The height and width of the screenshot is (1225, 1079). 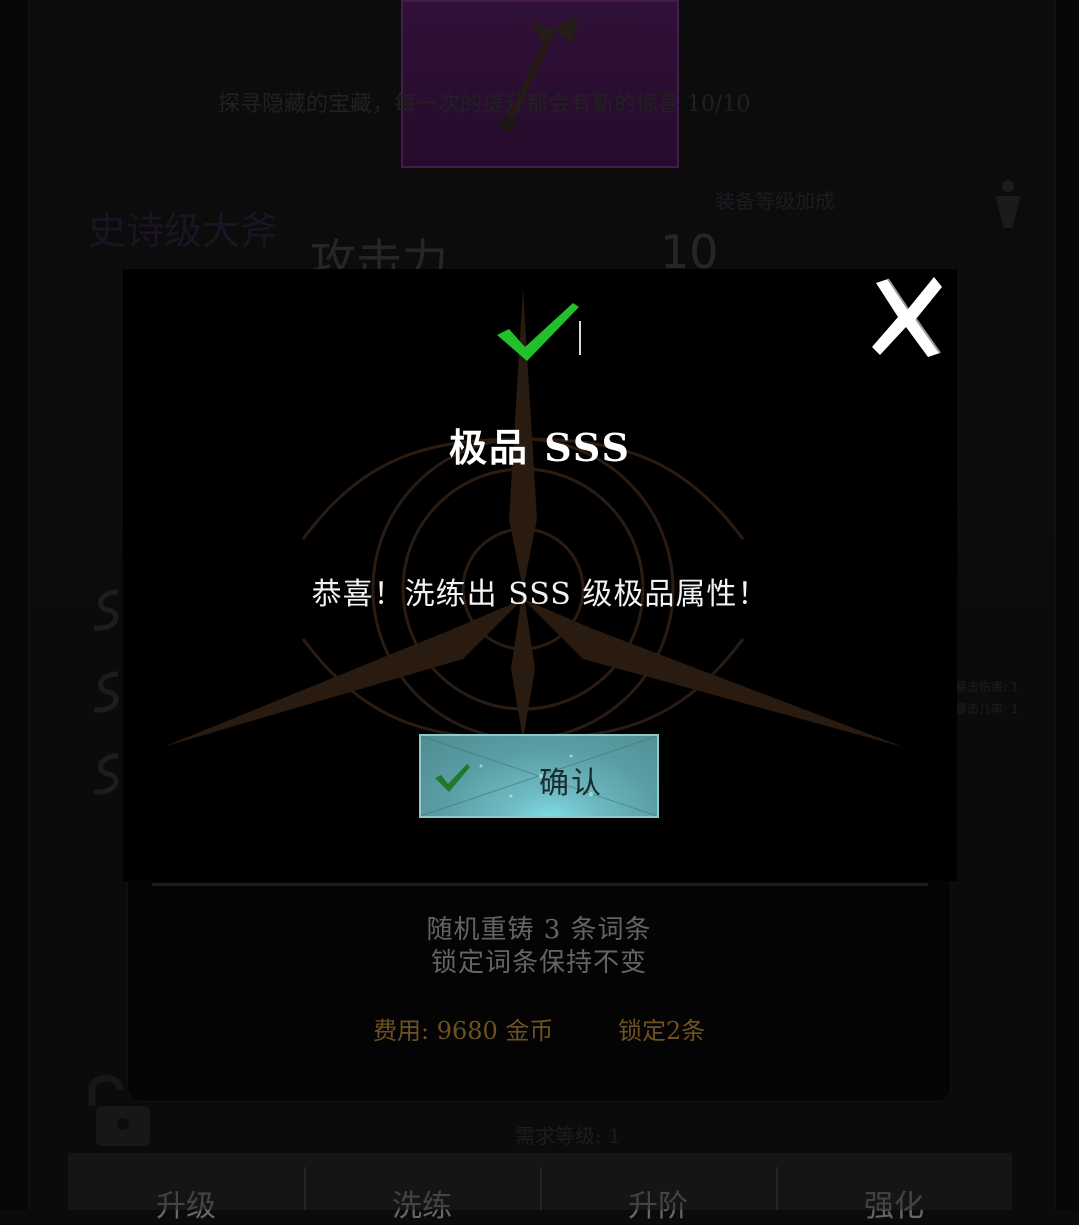 What do you see at coordinates (907, 317) in the screenshot?
I see `close-icon` at bounding box center [907, 317].